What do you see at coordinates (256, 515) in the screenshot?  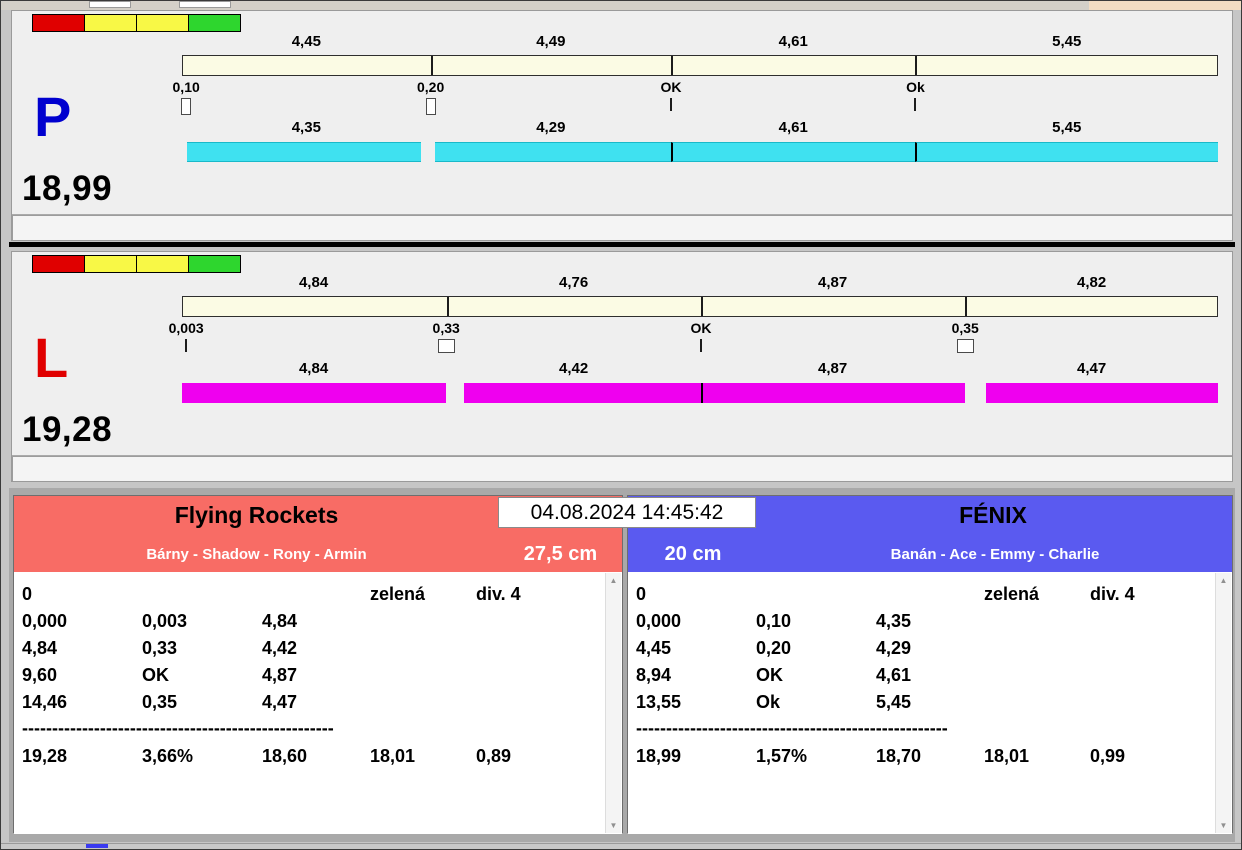 I see `team-name: Flying Rockets` at bounding box center [256, 515].